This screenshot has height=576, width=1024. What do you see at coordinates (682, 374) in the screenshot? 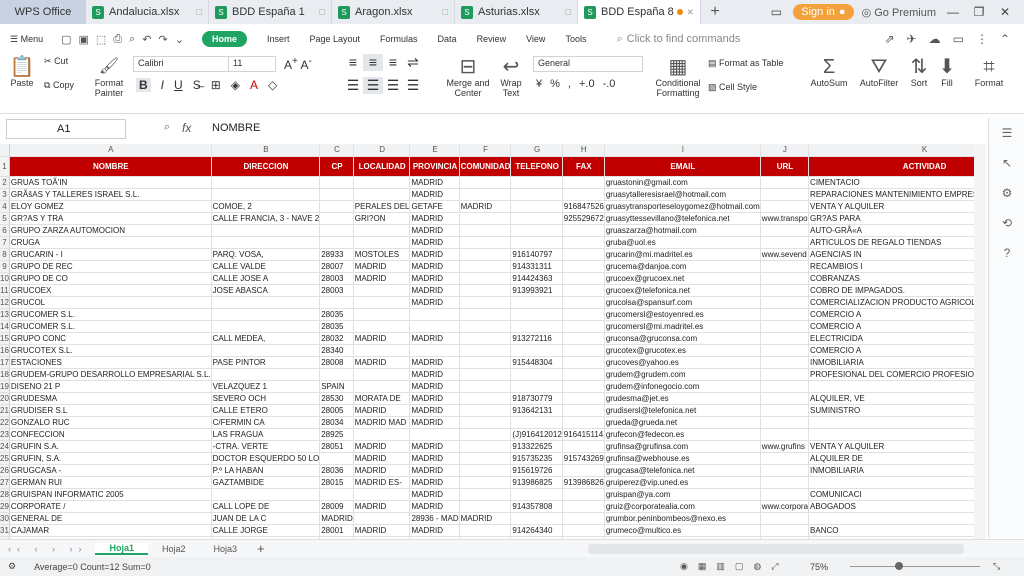
I see `cell: grudem@grudem.com` at bounding box center [682, 374].